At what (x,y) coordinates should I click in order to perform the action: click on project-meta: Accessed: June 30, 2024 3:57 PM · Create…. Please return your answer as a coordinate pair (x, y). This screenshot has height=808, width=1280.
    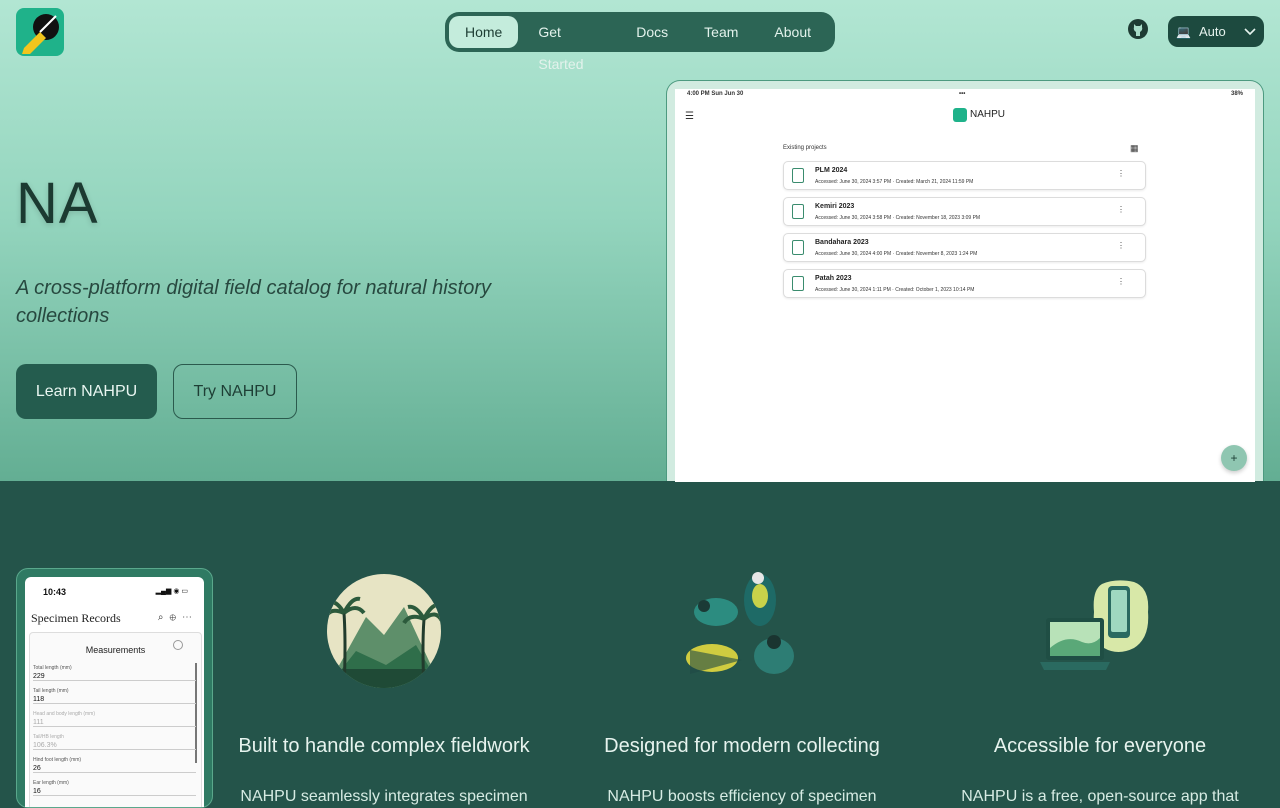
    Looking at the image, I should click on (894, 182).